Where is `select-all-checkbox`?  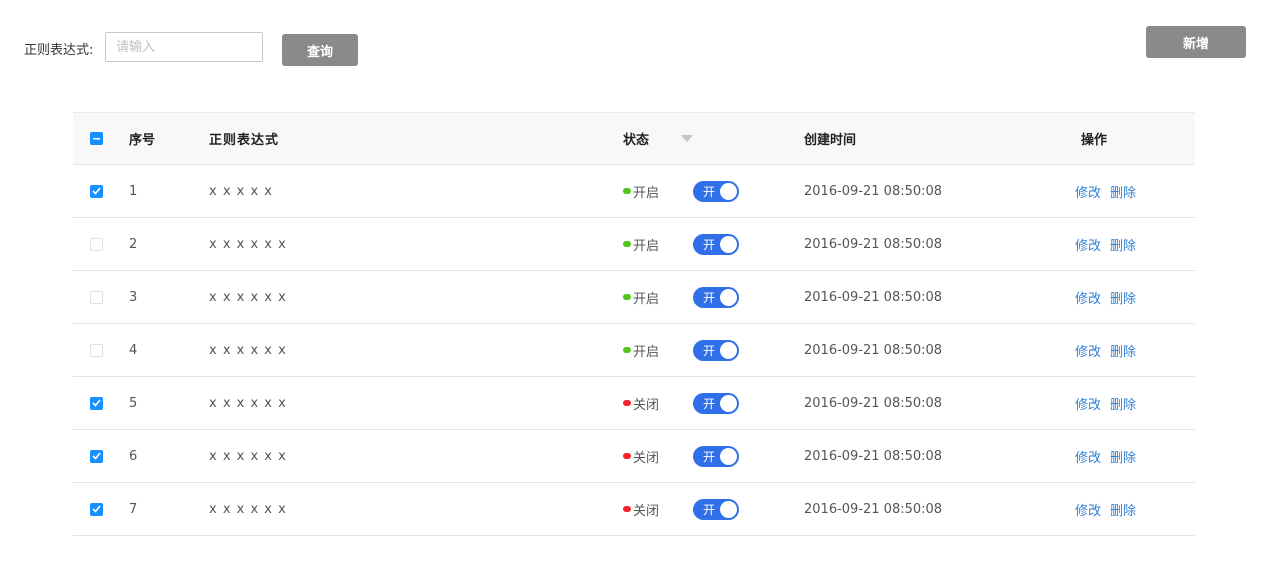 select-all-checkbox is located at coordinates (96, 138).